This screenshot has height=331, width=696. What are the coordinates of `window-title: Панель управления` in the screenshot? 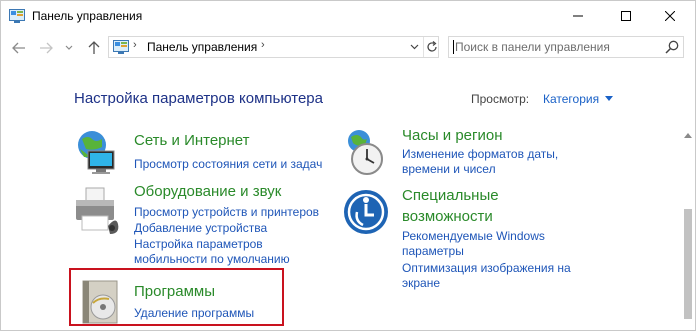 It's located at (87, 16).